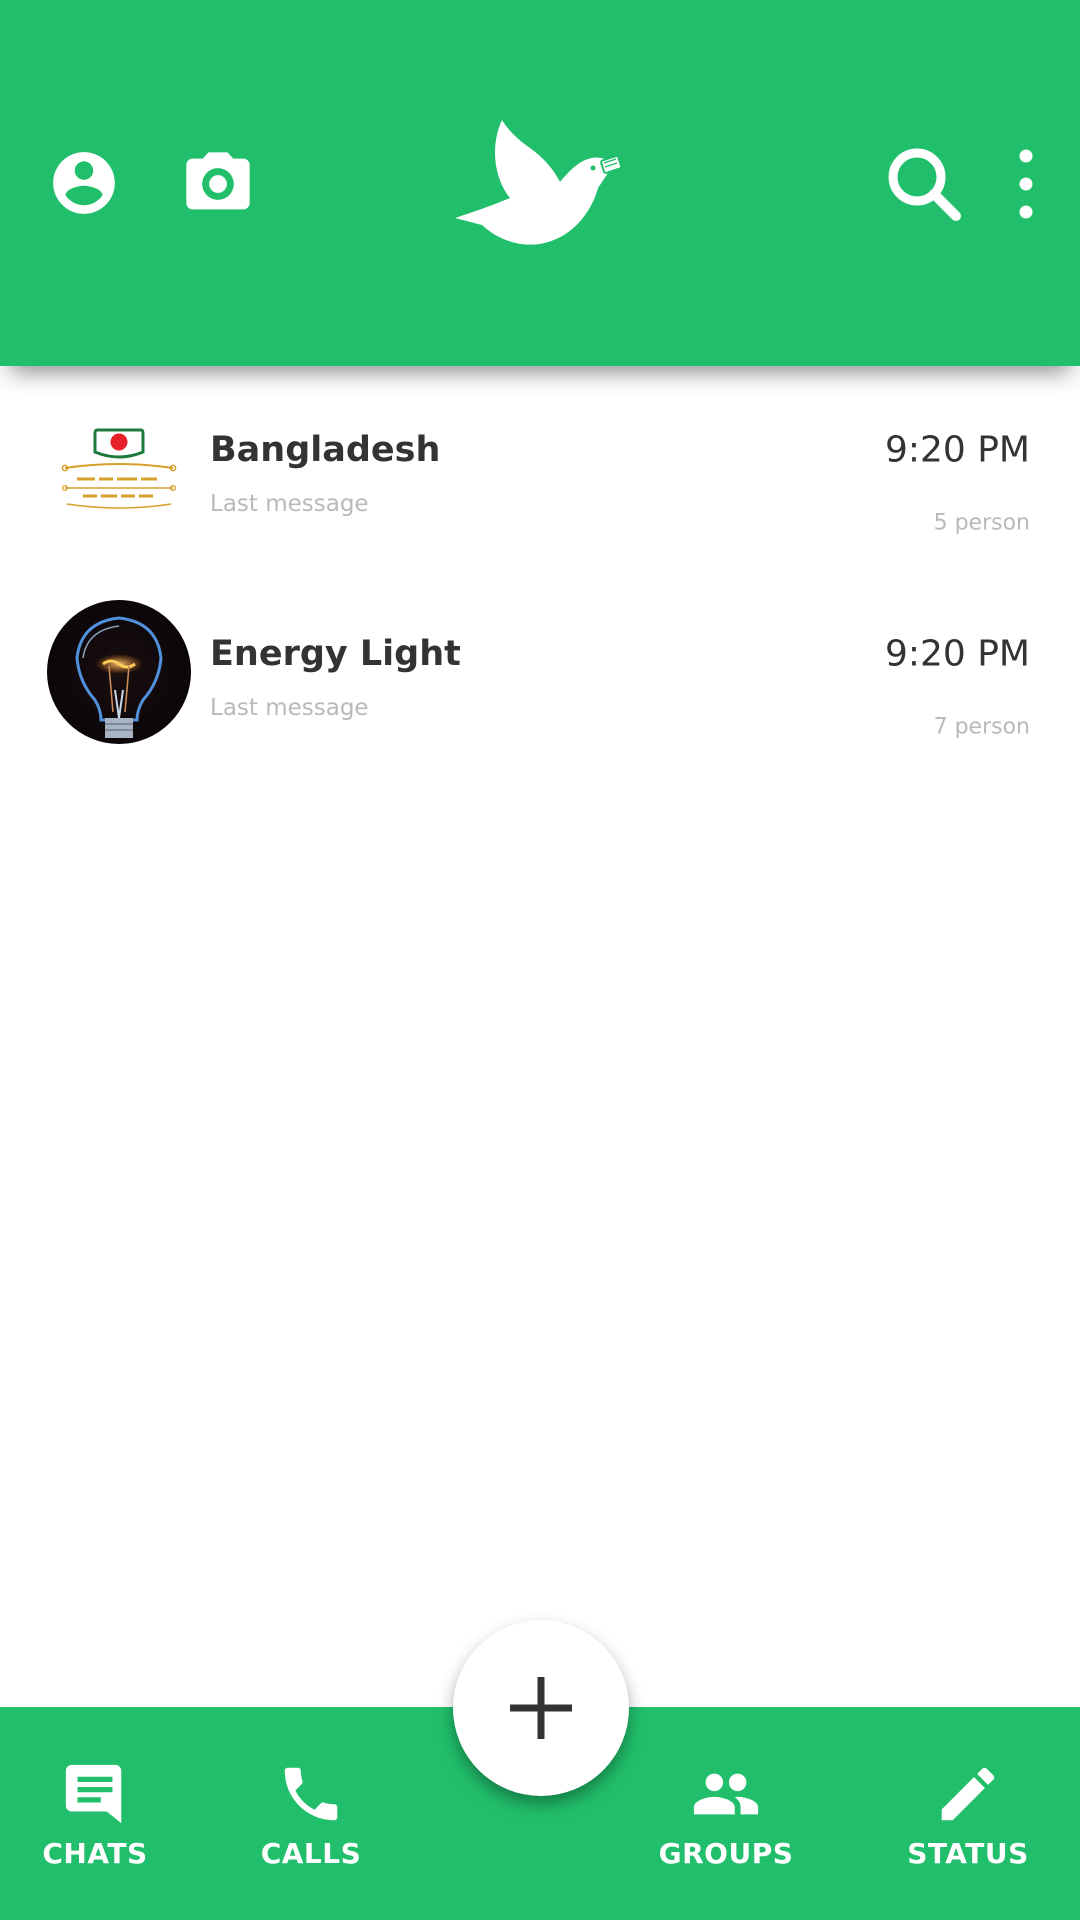 This screenshot has height=1920, width=1080. I want to click on dove-logo, so click(538, 183).